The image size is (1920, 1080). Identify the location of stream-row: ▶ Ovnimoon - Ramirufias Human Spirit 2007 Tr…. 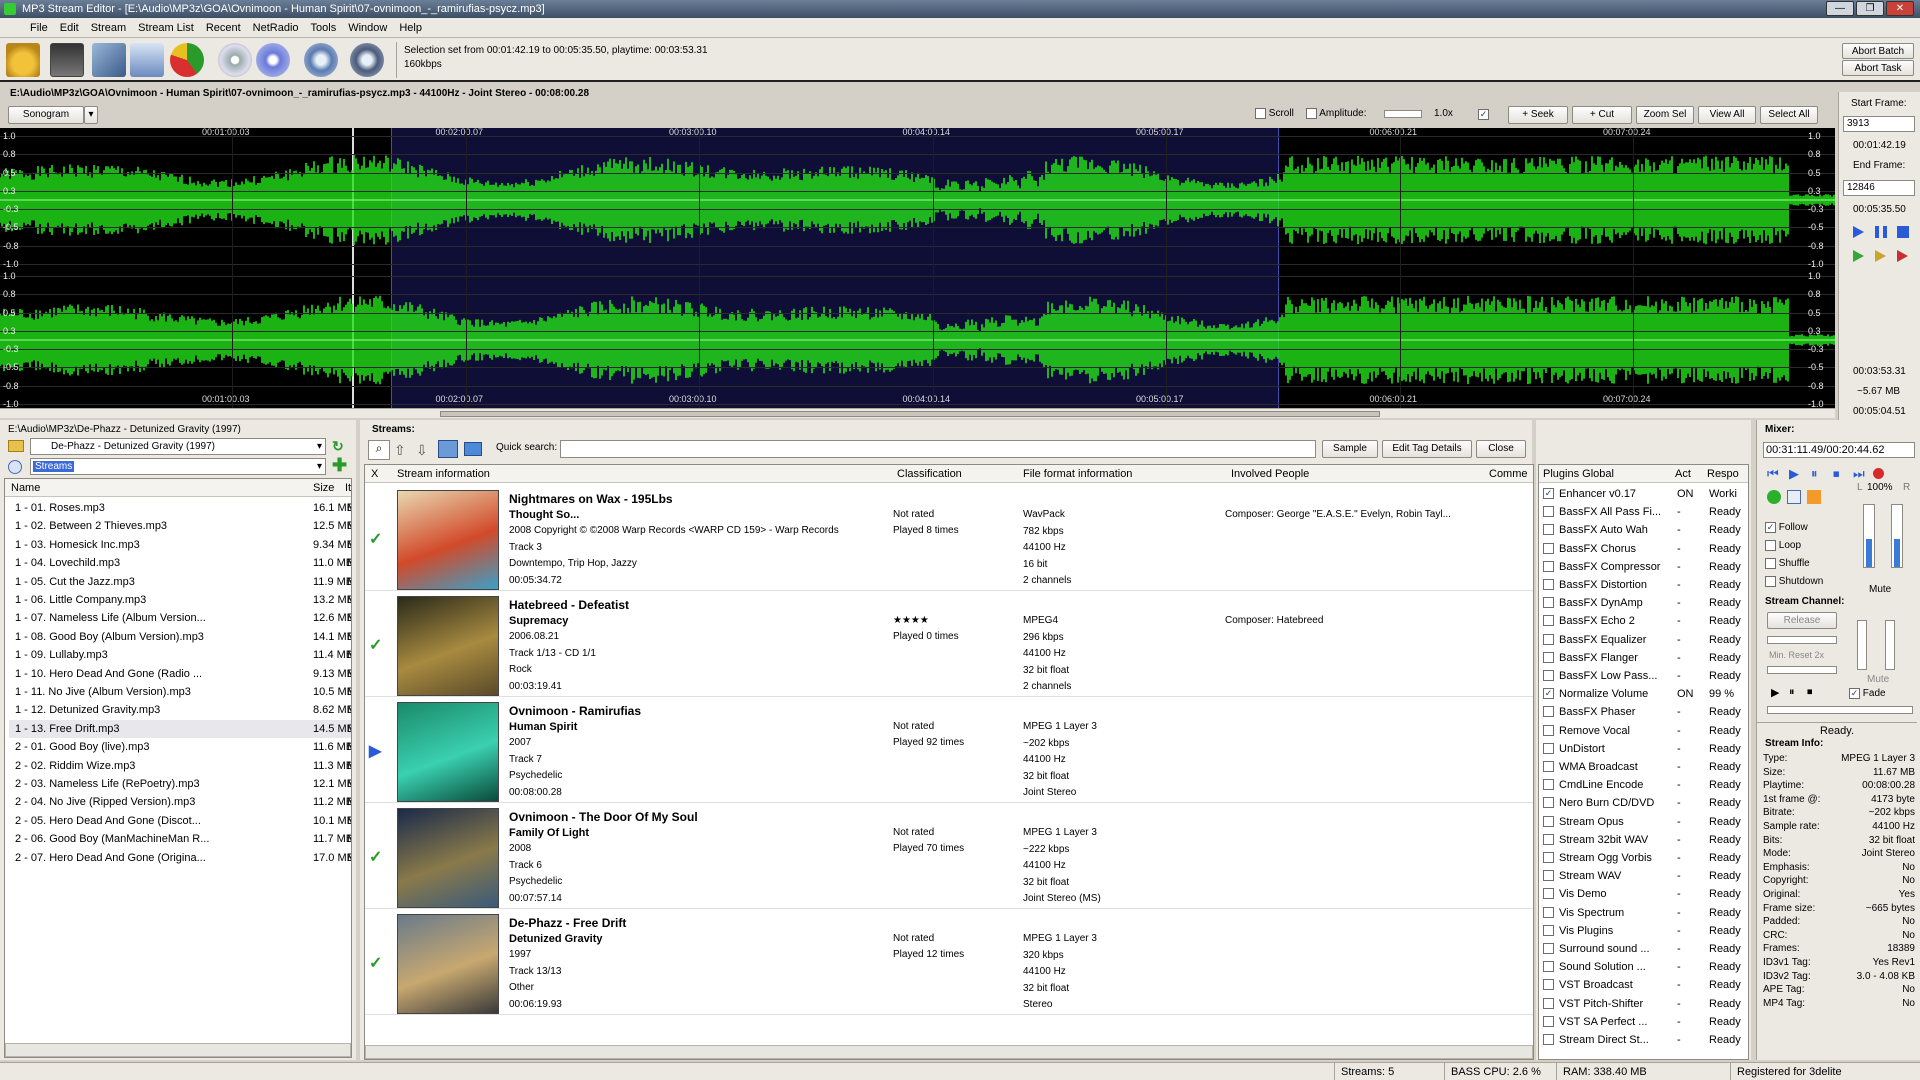
(949, 751).